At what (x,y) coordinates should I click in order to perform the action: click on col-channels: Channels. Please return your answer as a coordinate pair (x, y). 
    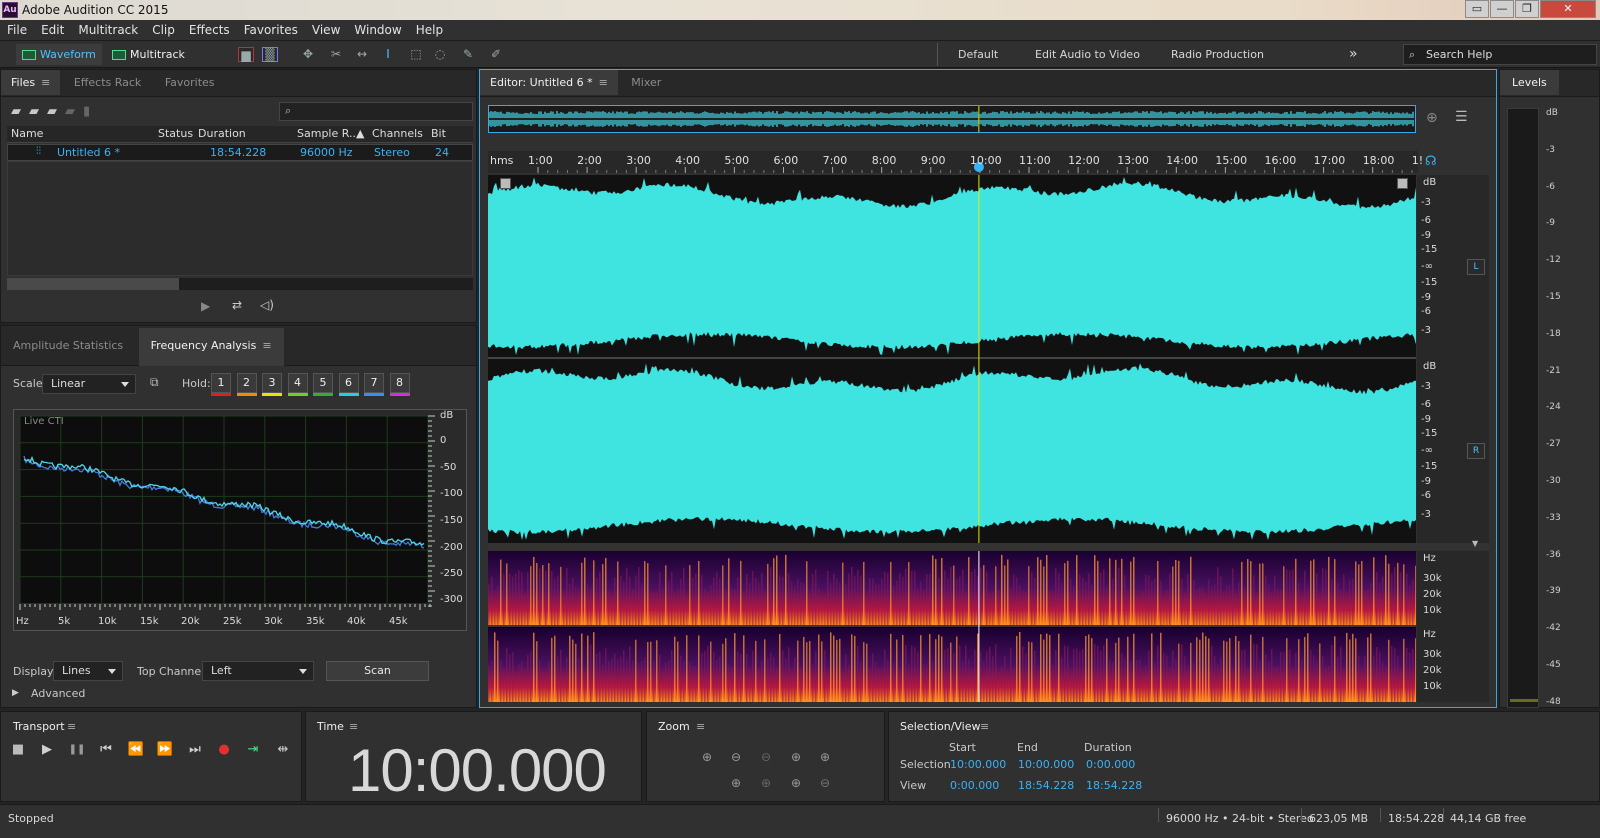
    Looking at the image, I should click on (397, 134).